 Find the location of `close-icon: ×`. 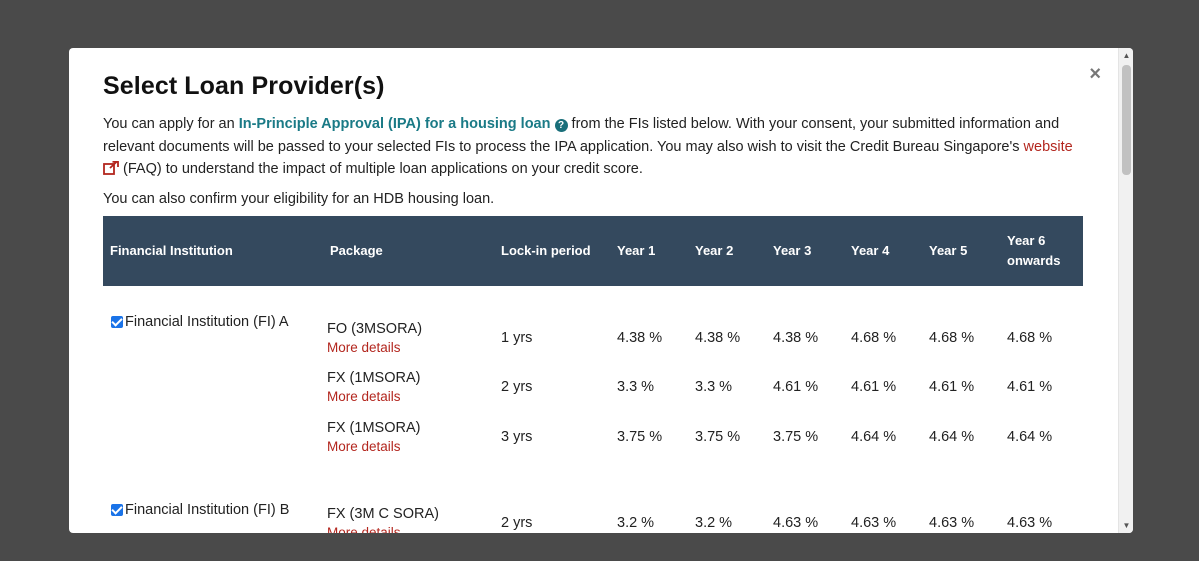

close-icon: × is located at coordinates (1095, 74).